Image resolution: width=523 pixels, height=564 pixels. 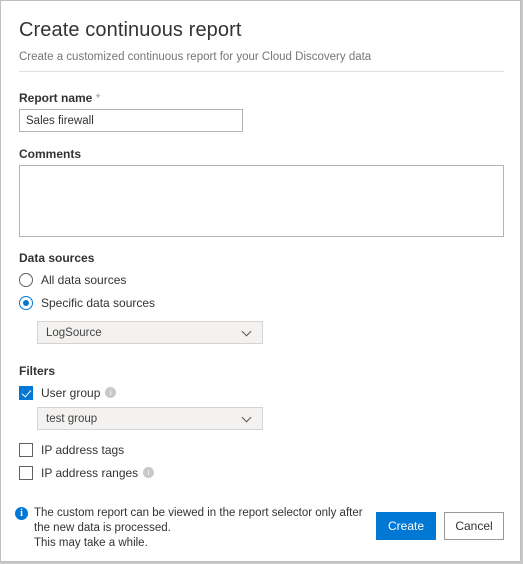 What do you see at coordinates (50, 154) in the screenshot?
I see `comments-label: Comments` at bounding box center [50, 154].